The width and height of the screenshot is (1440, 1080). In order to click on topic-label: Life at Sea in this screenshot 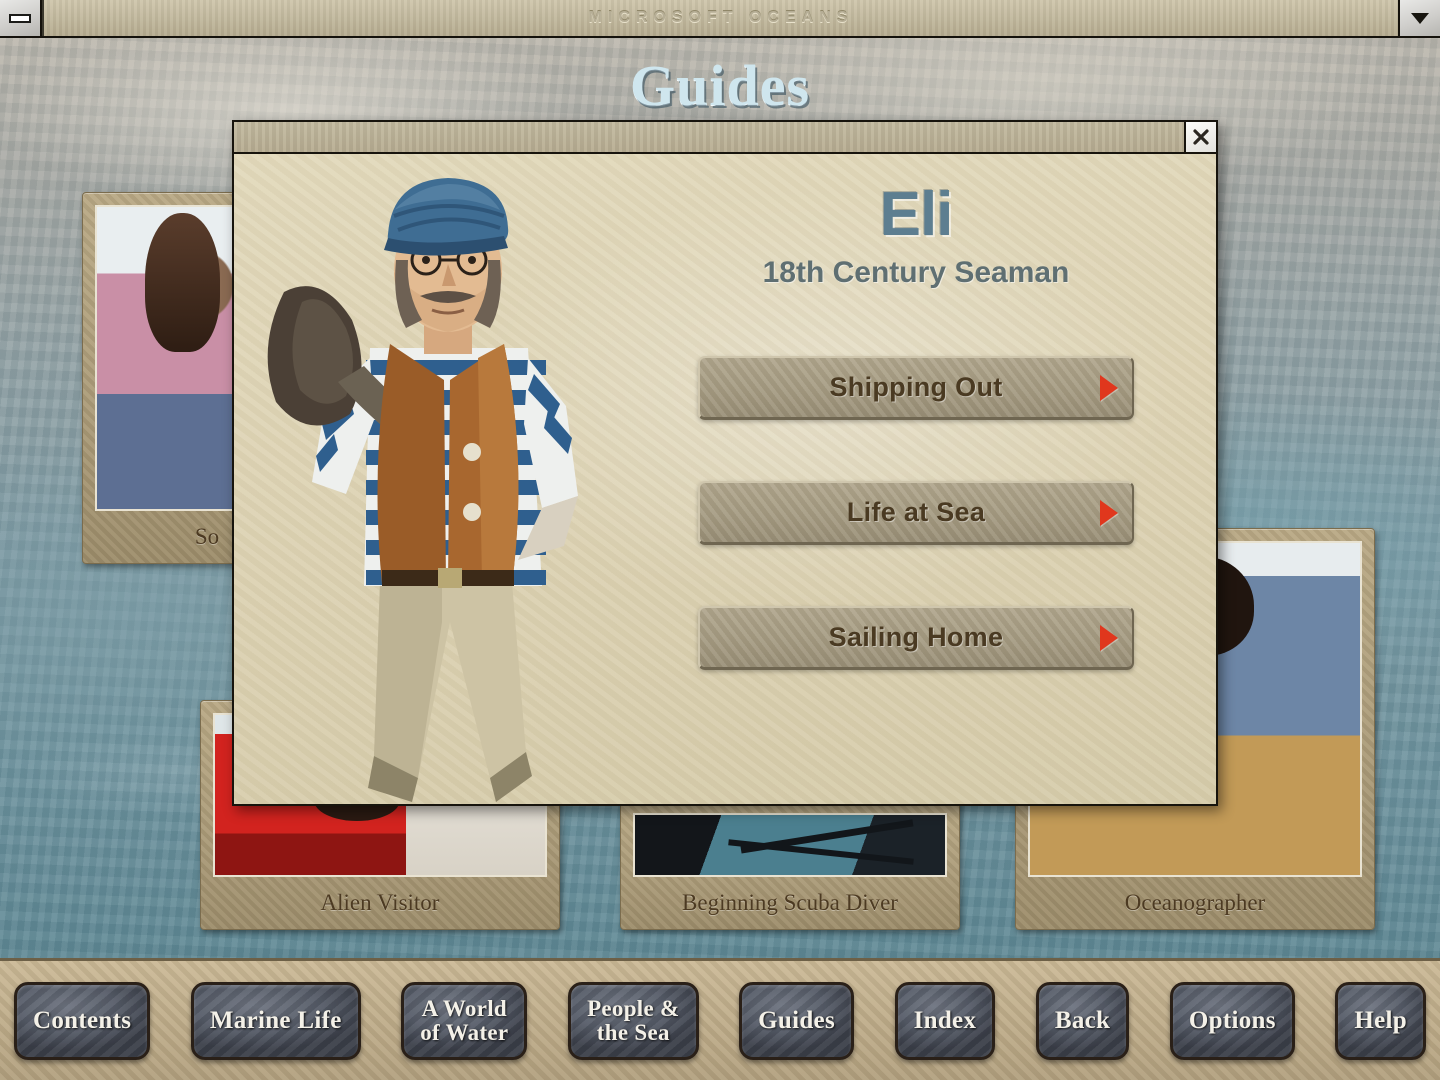, I will do `click(916, 512)`.